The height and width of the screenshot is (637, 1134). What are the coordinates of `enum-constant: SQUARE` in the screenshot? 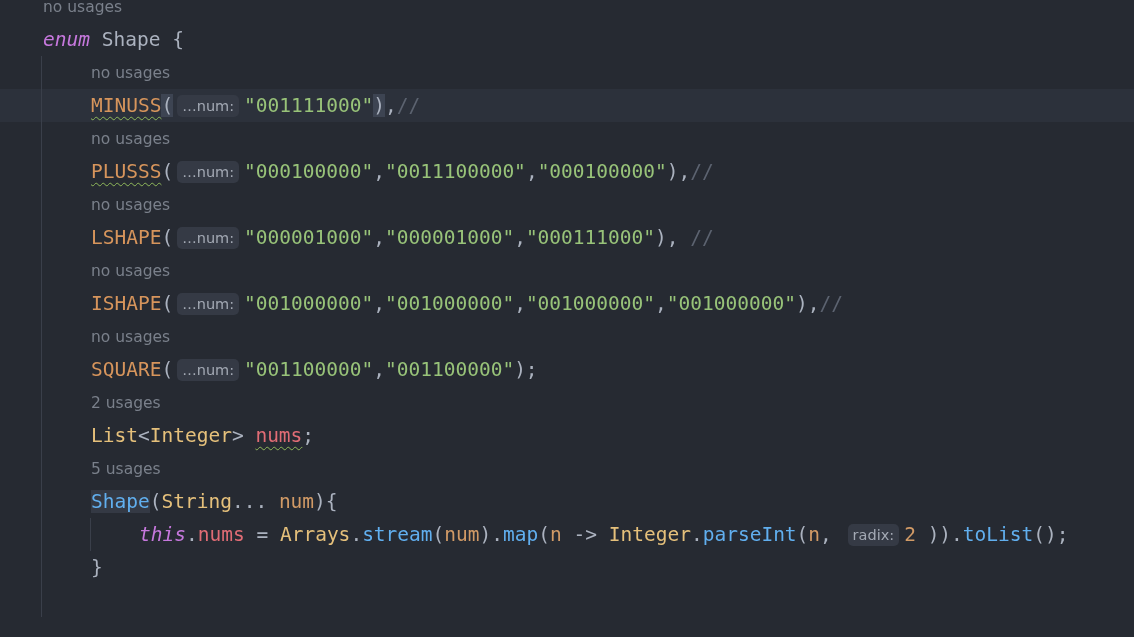 It's located at (126, 369).